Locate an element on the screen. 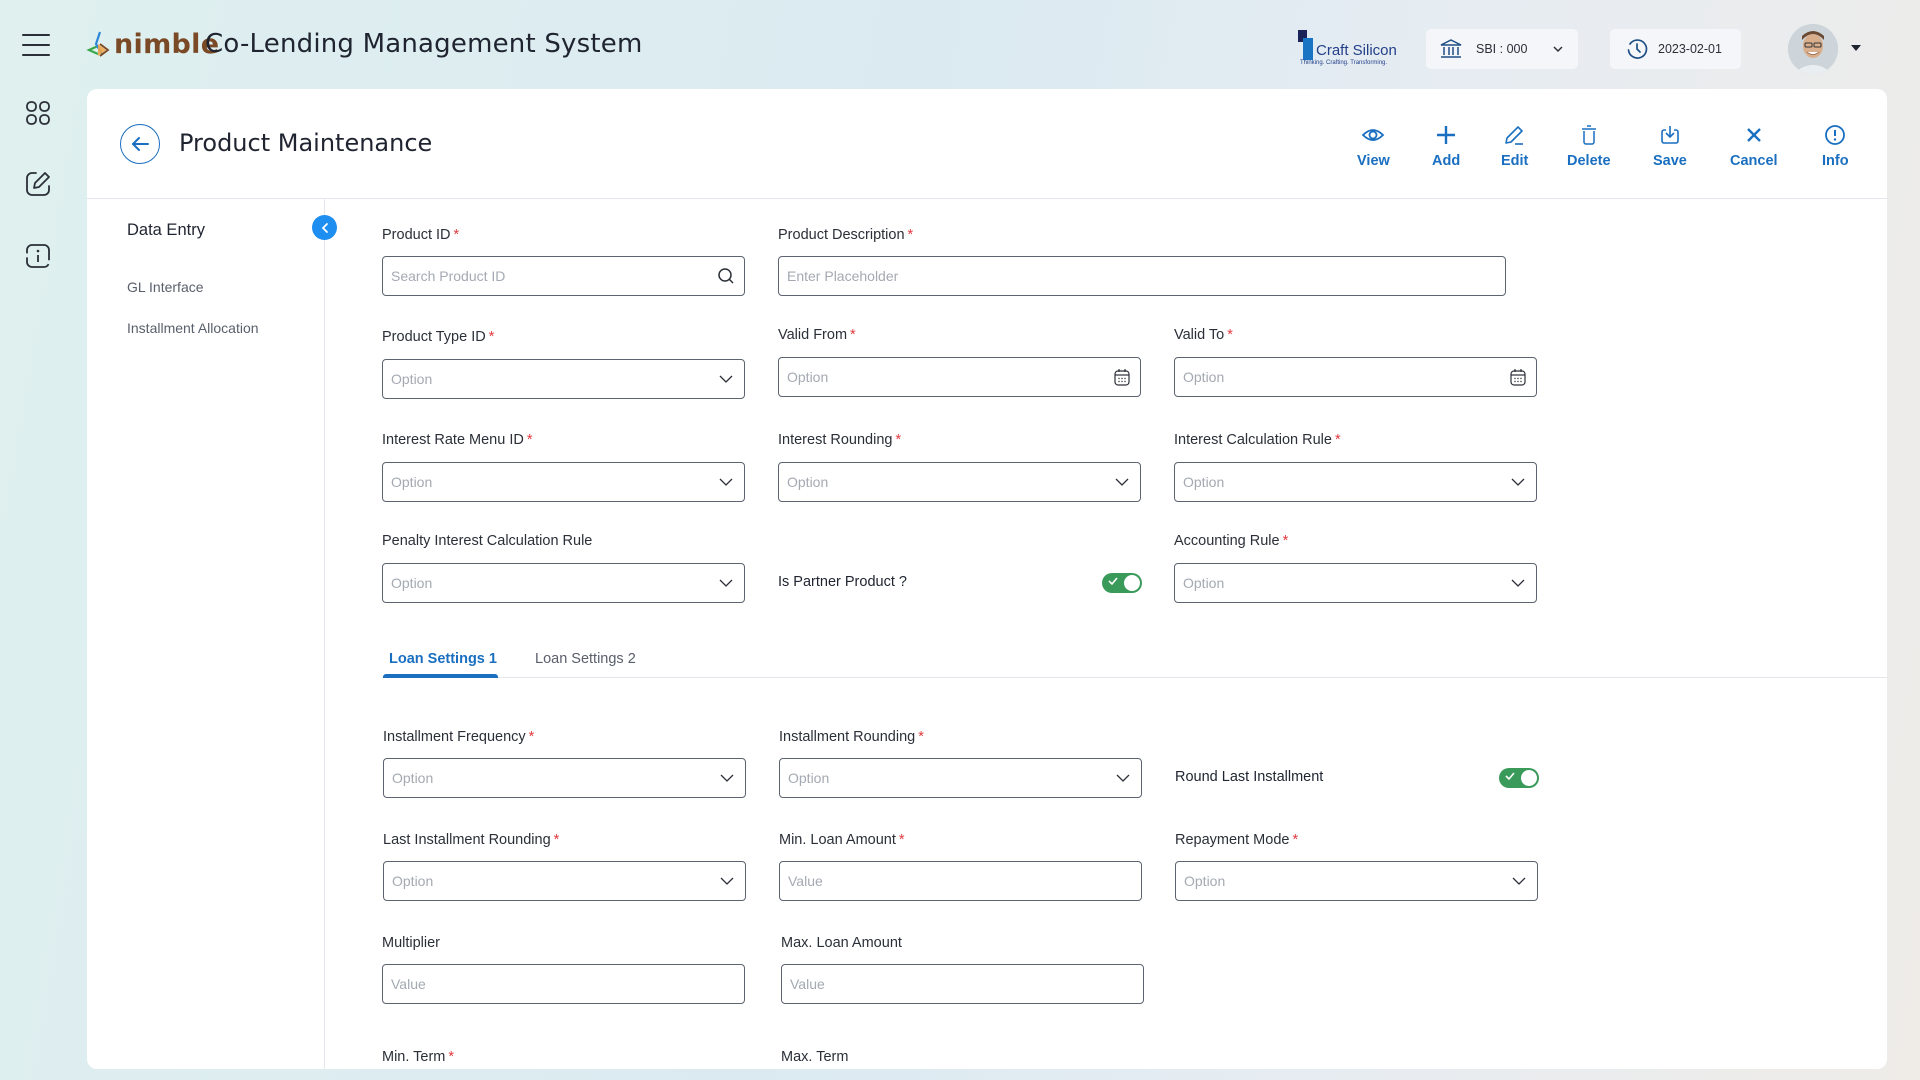  eye-icon is located at coordinates (1373, 135).